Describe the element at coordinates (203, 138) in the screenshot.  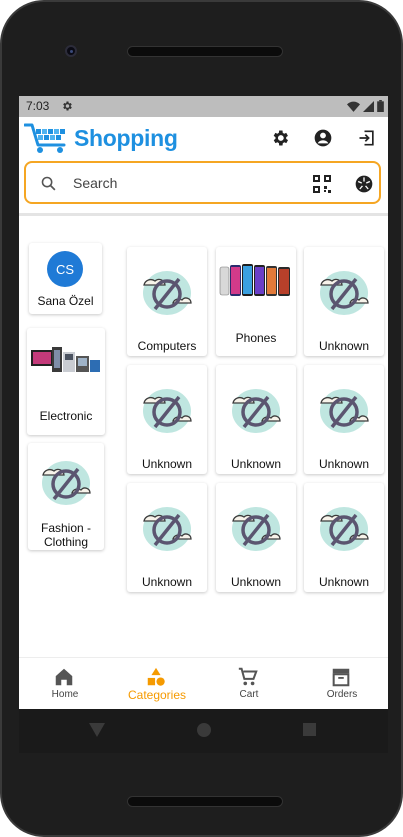
I see `app-bar: Shopping` at that location.